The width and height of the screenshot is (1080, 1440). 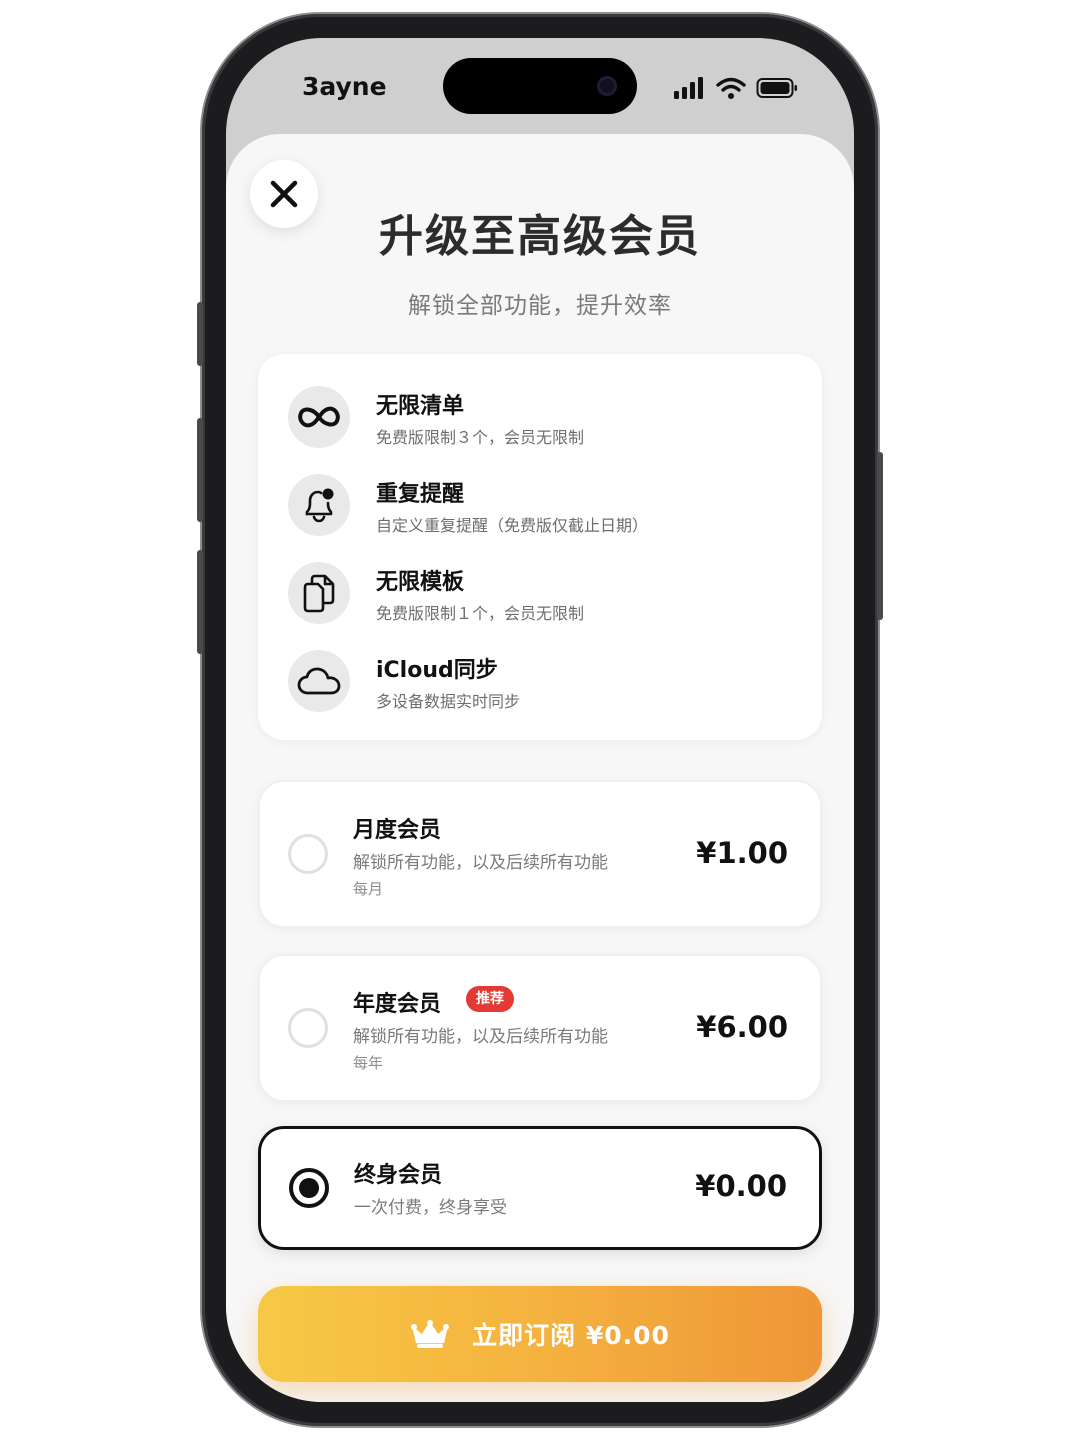 What do you see at coordinates (543, 418) in the screenshot?
I see `feature-item-unlimited-lists: 无限清单 免费版限制３个，会员无限制` at bounding box center [543, 418].